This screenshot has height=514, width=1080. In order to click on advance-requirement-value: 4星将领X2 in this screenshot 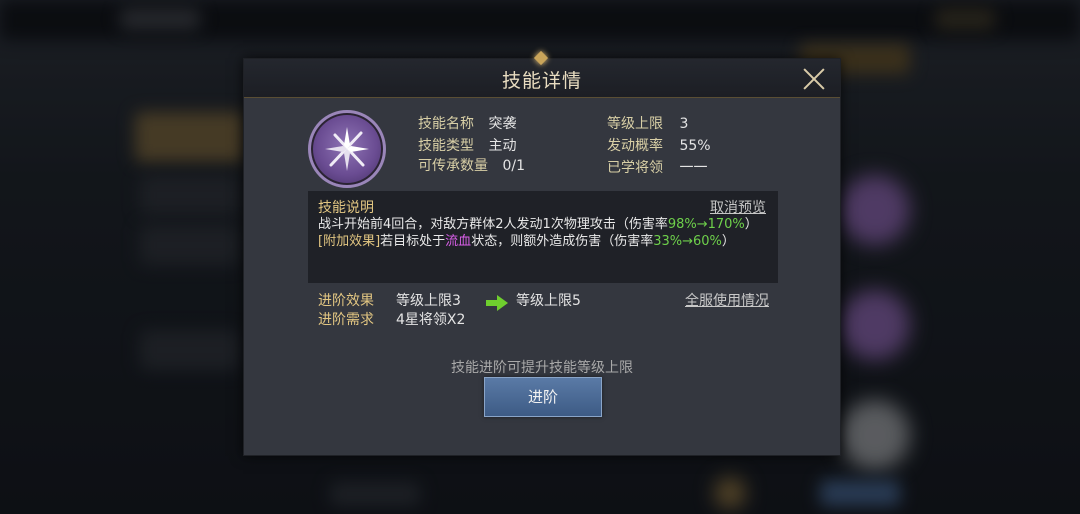, I will do `click(431, 320)`.